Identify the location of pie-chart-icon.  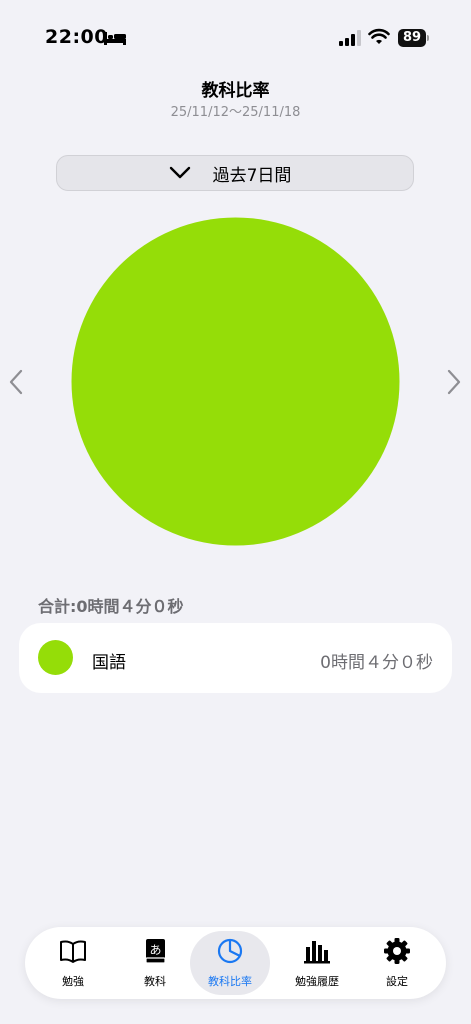
(230, 951).